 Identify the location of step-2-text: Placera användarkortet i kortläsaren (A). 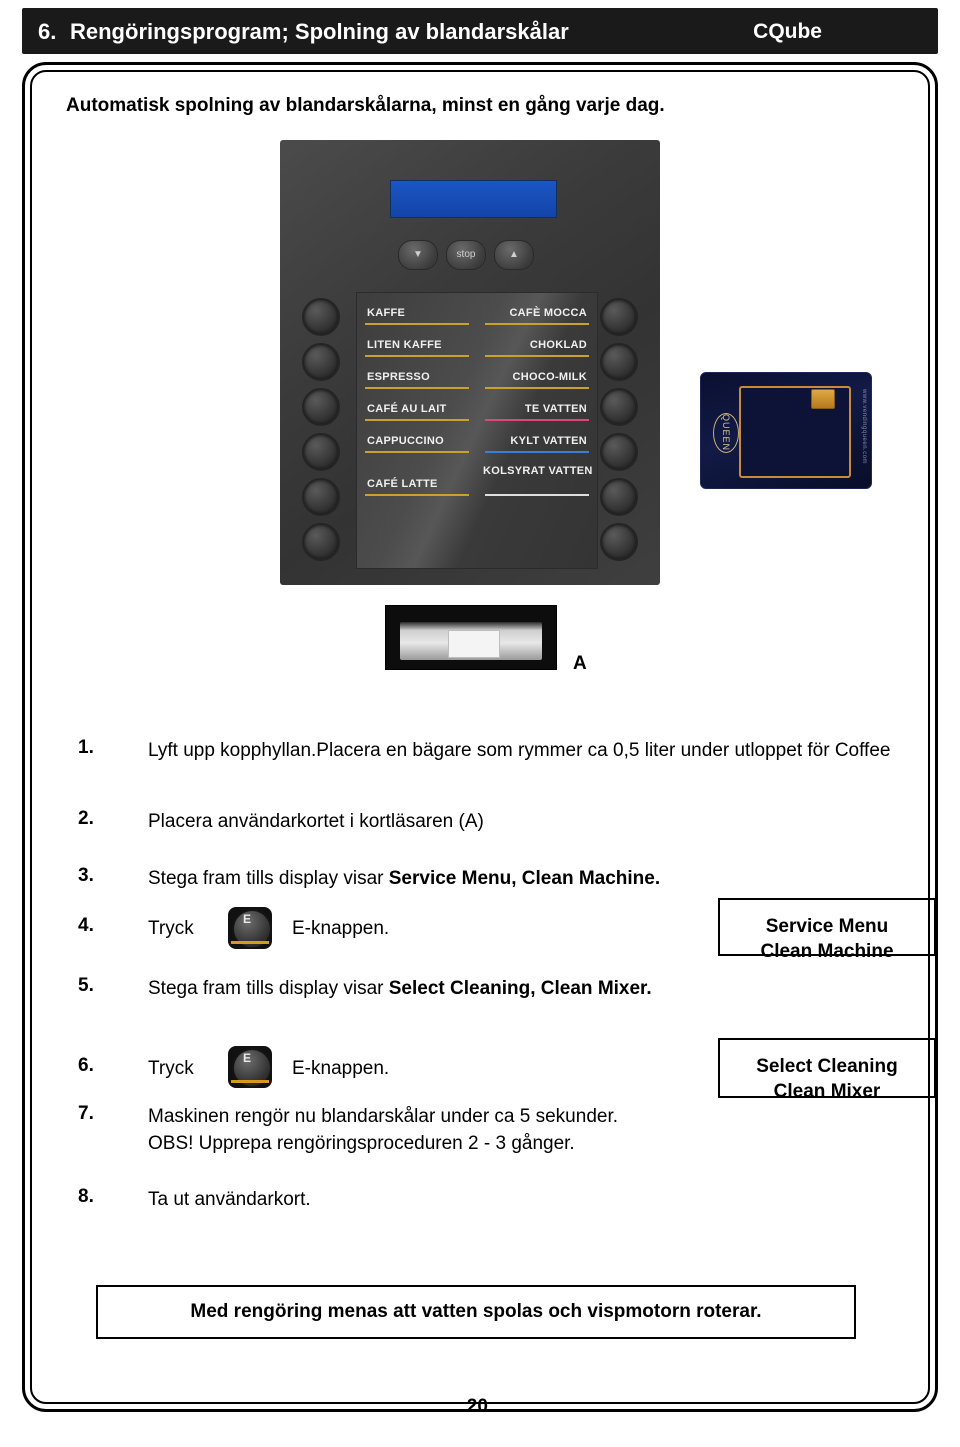
(498, 821).